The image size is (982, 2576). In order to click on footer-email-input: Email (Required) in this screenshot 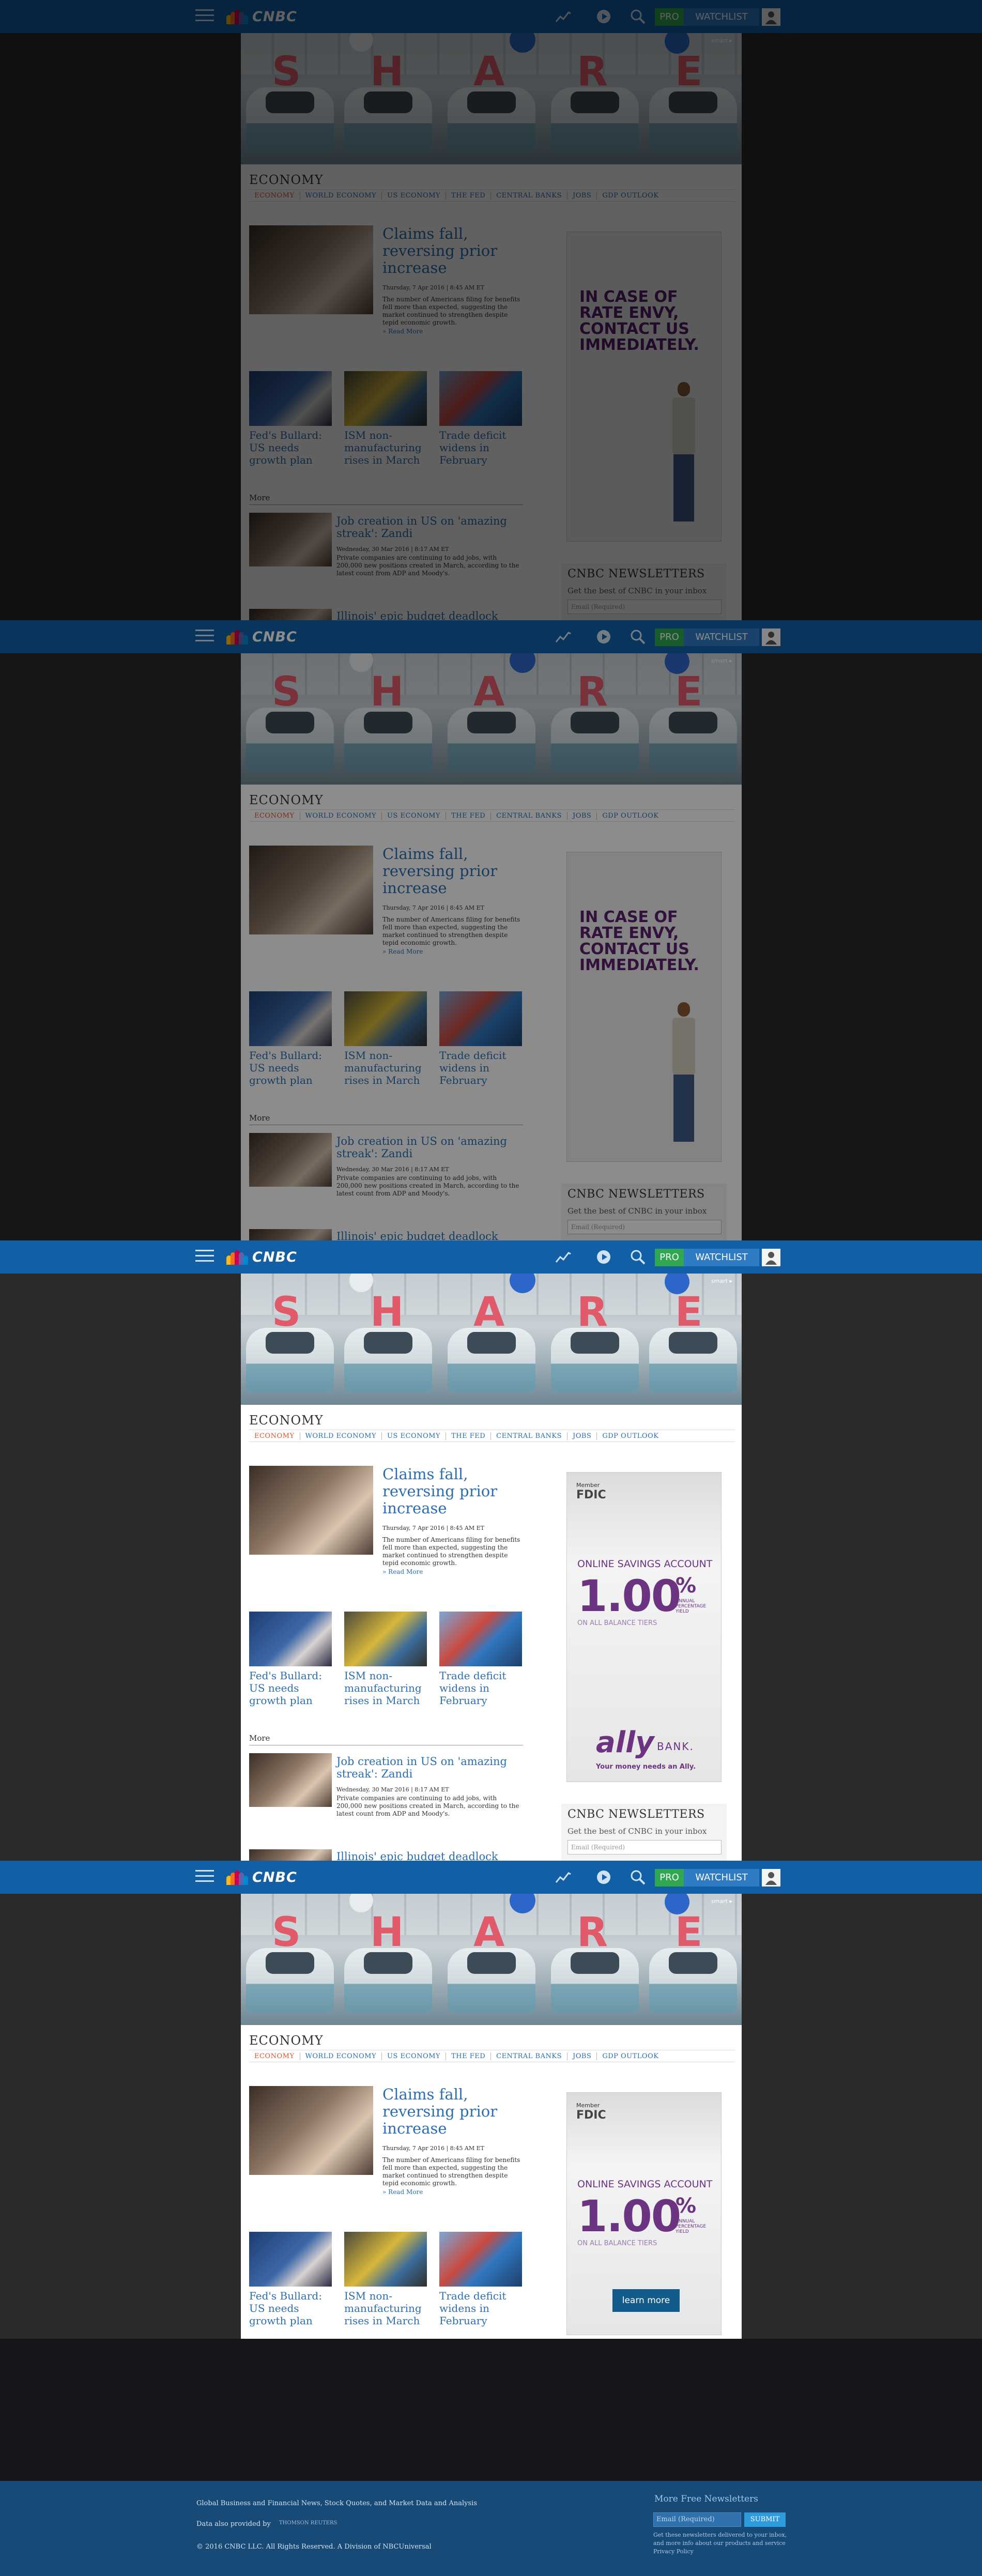, I will do `click(697, 2519)`.